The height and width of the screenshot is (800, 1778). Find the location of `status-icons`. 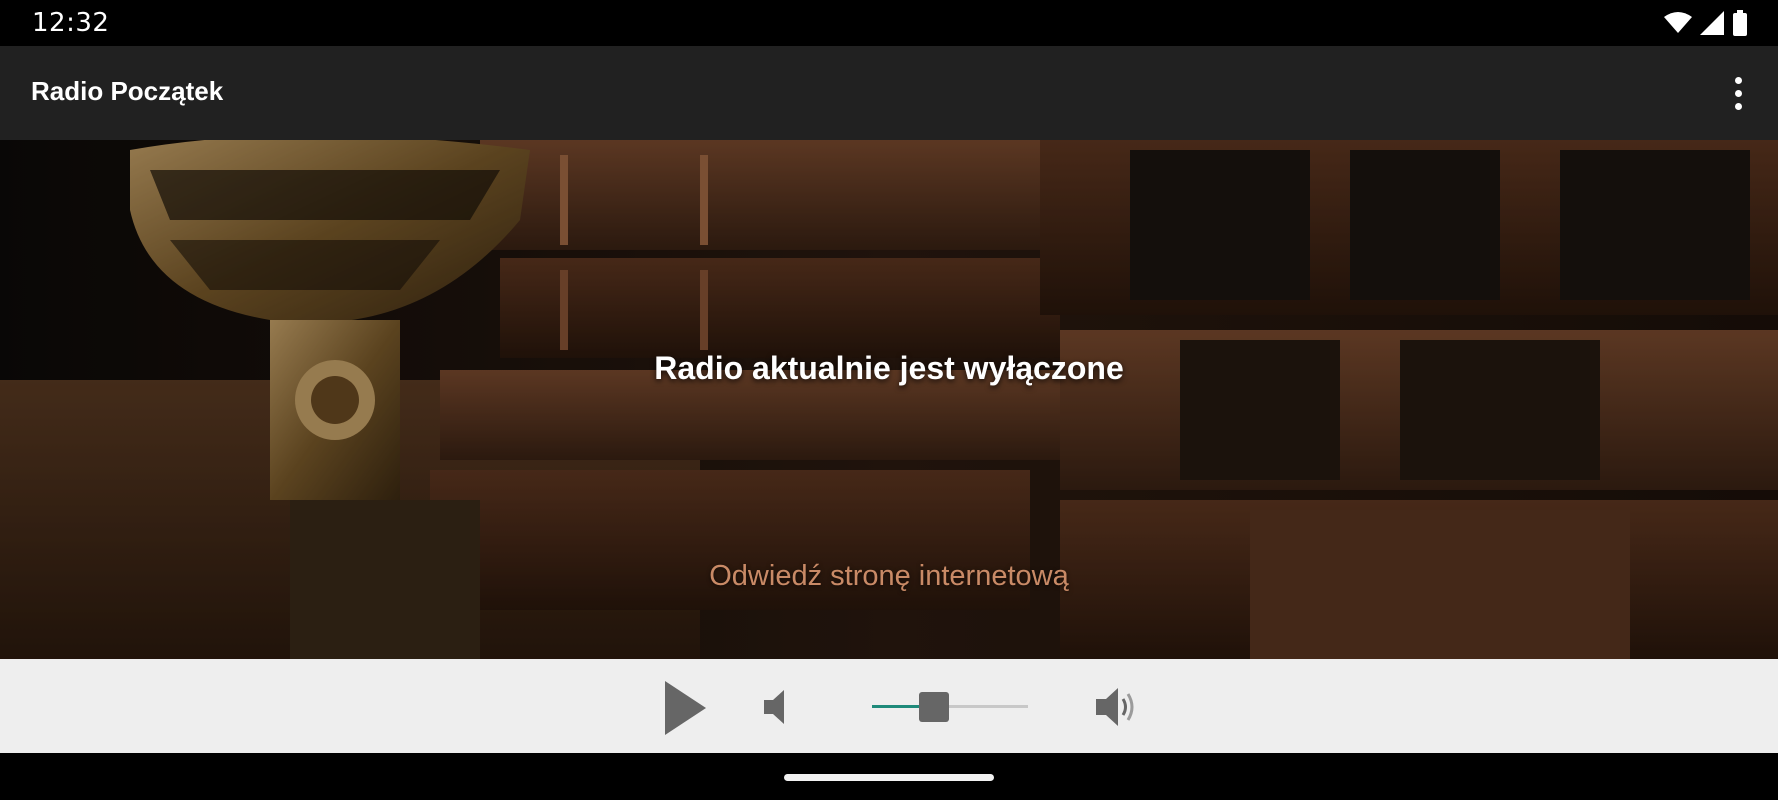

status-icons is located at coordinates (1706, 23).